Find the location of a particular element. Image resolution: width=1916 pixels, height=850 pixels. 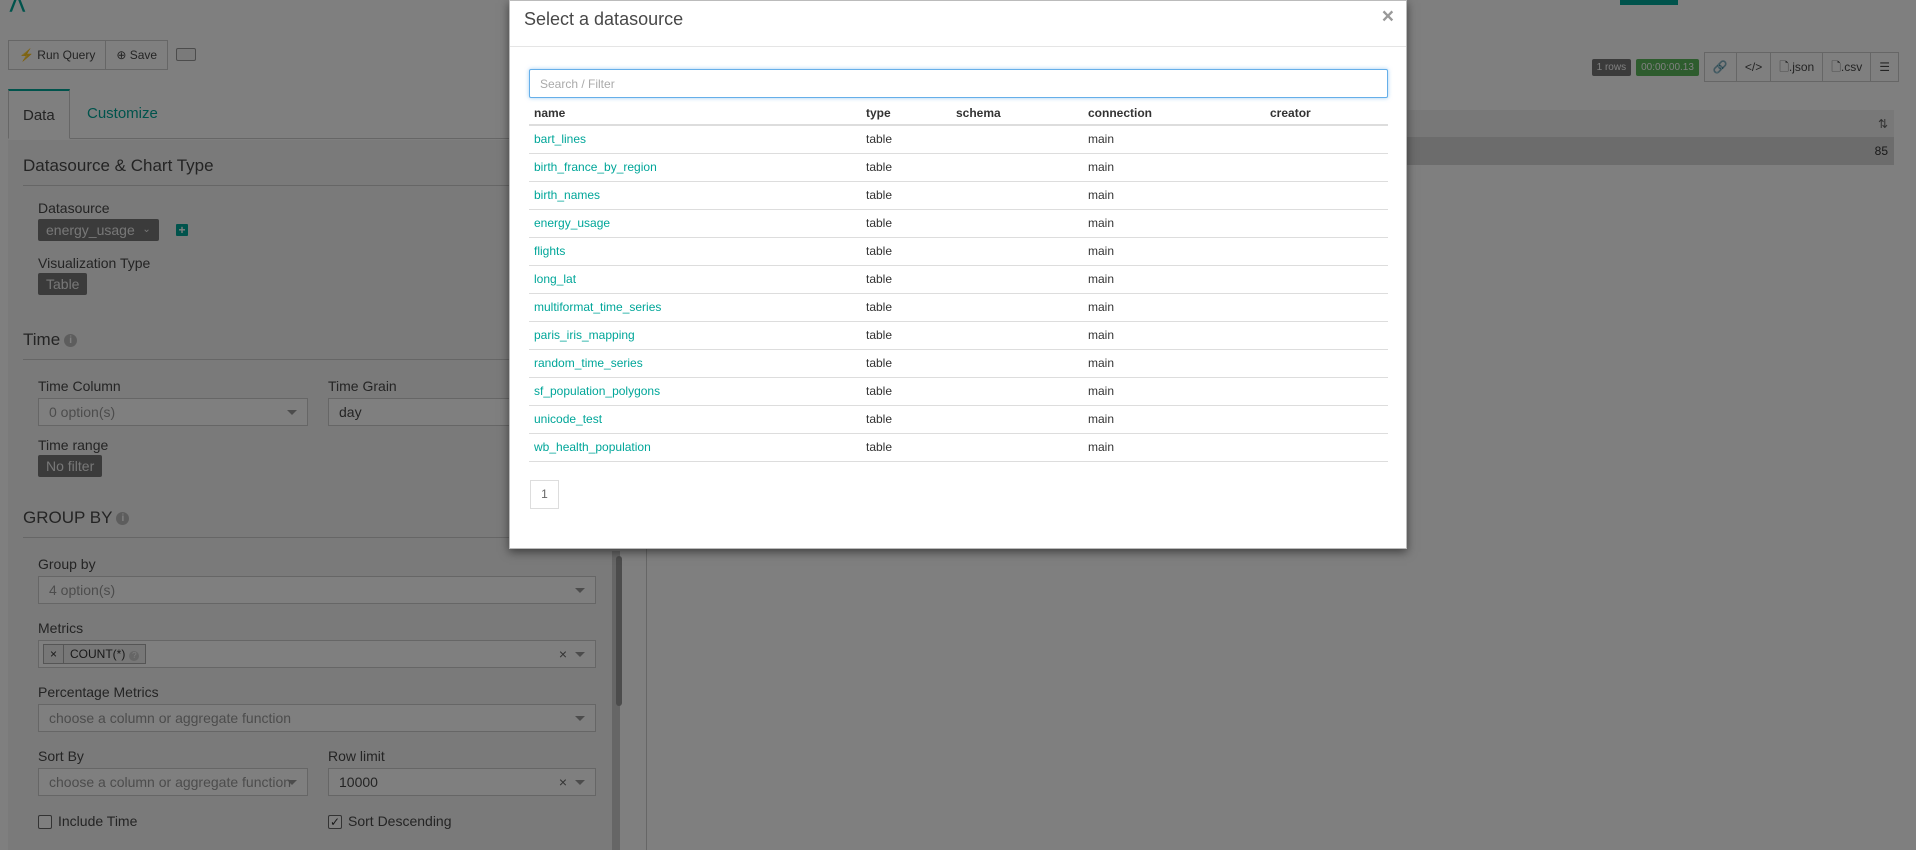

table-row: paris_iris_mapping table main is located at coordinates (958, 335).